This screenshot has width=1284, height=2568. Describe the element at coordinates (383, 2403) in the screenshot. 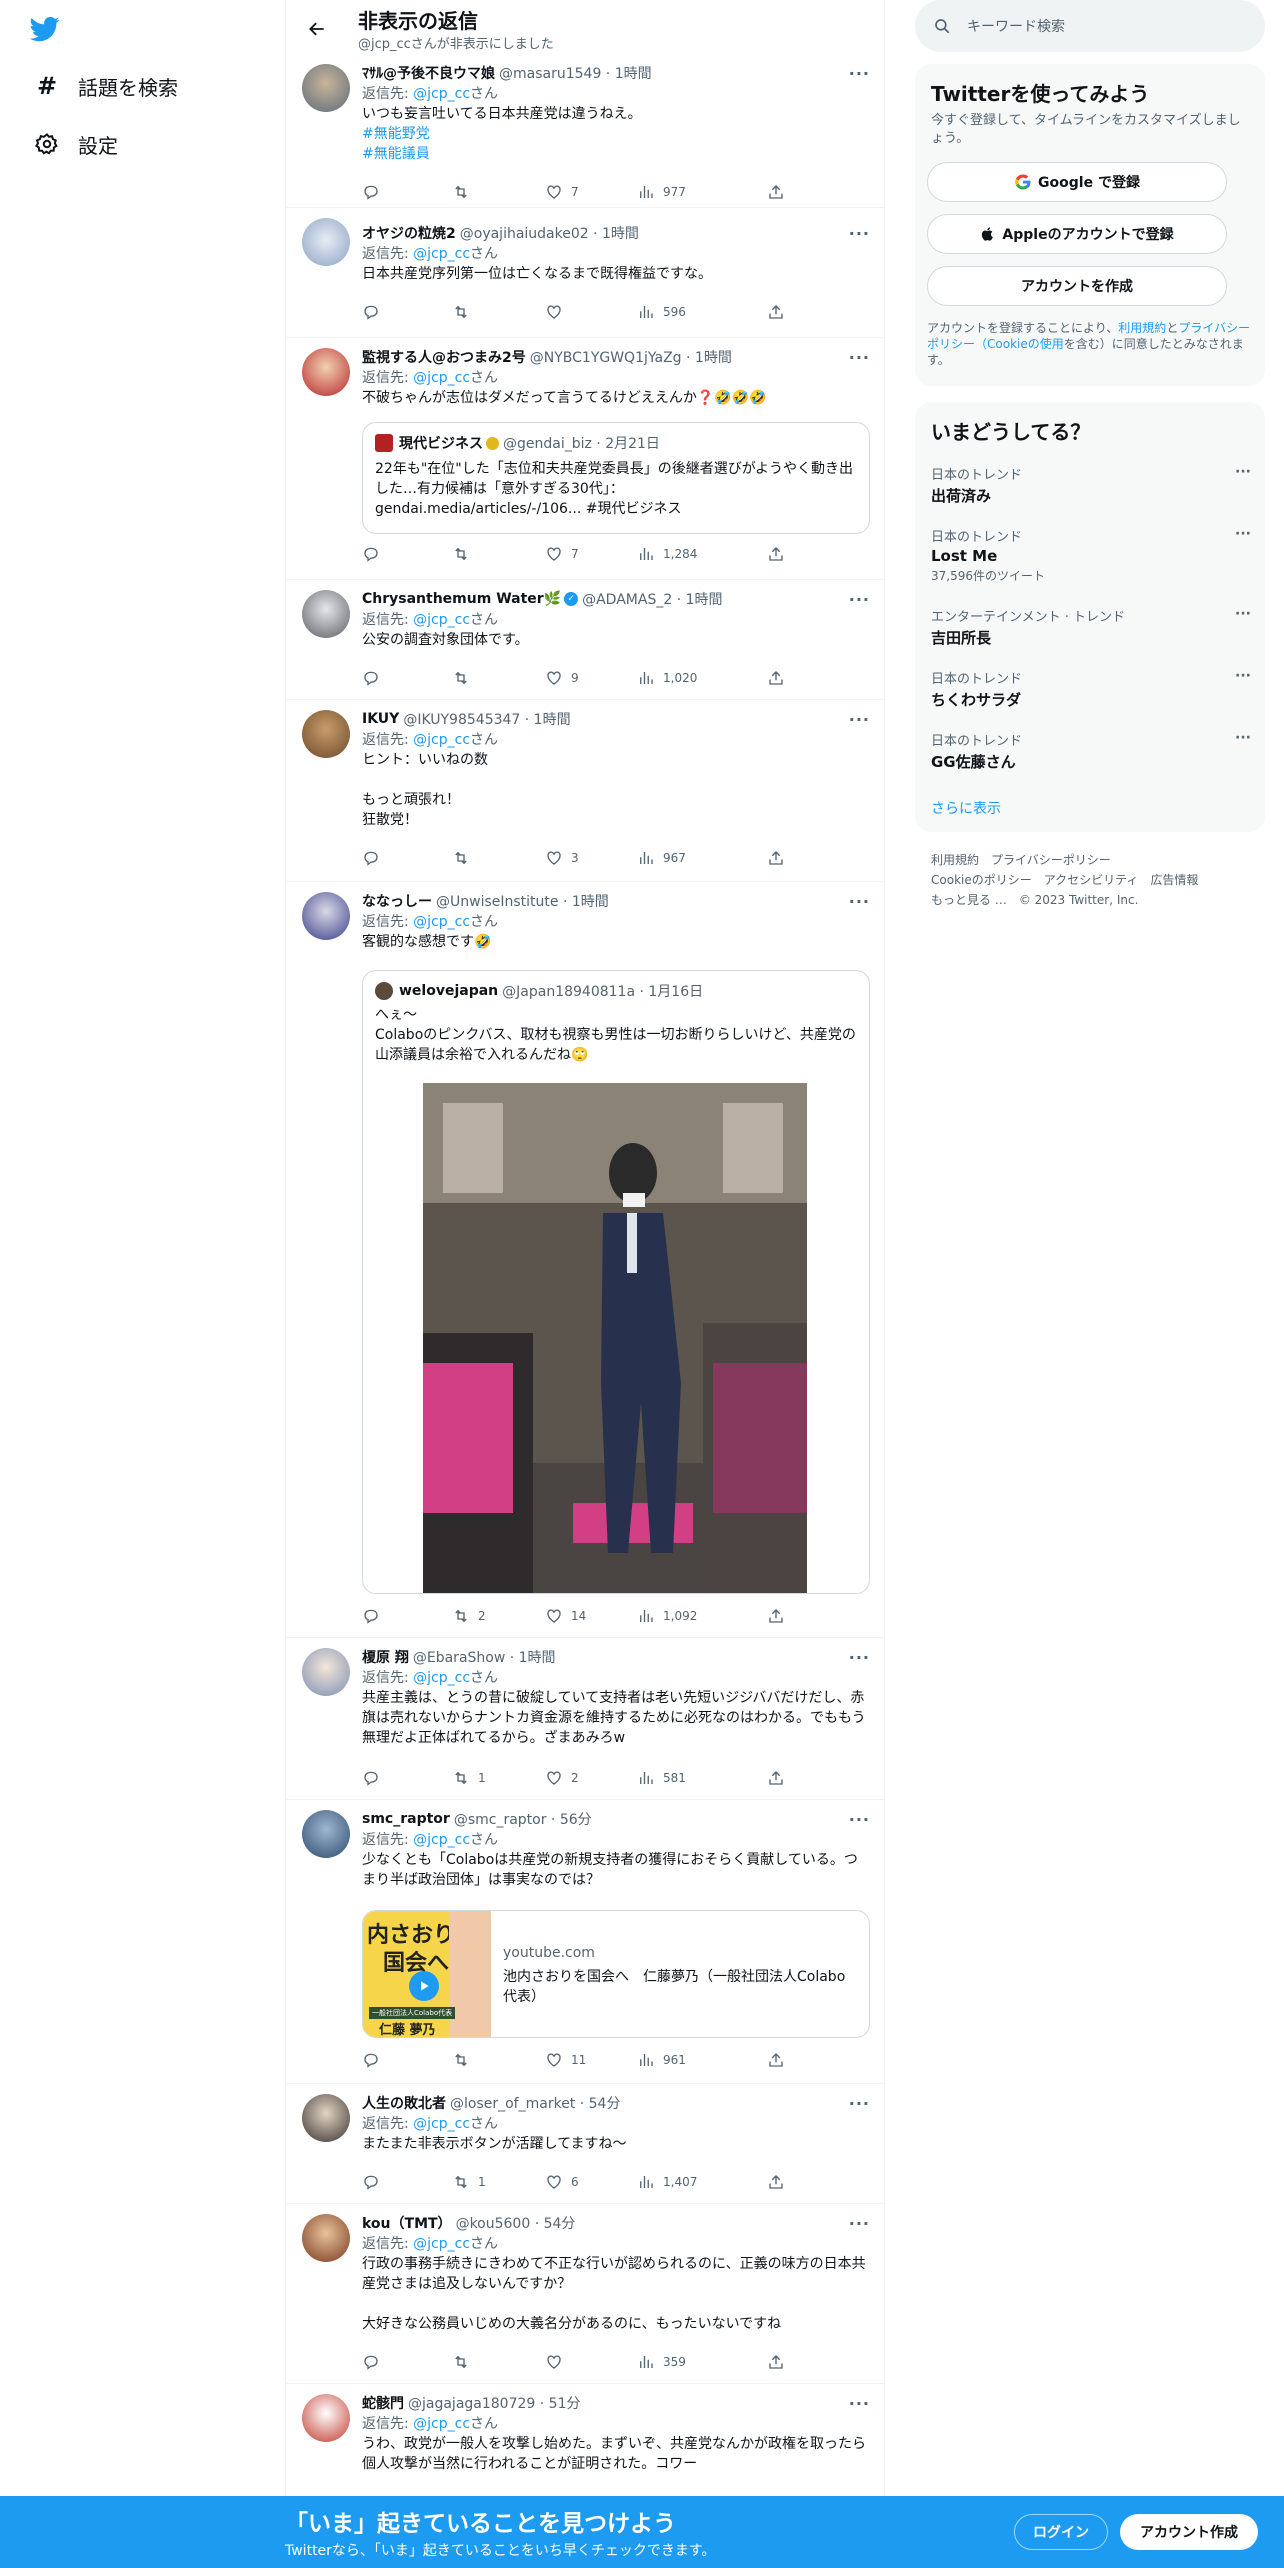

I see `tweet-author-name: 蛇骸門` at that location.